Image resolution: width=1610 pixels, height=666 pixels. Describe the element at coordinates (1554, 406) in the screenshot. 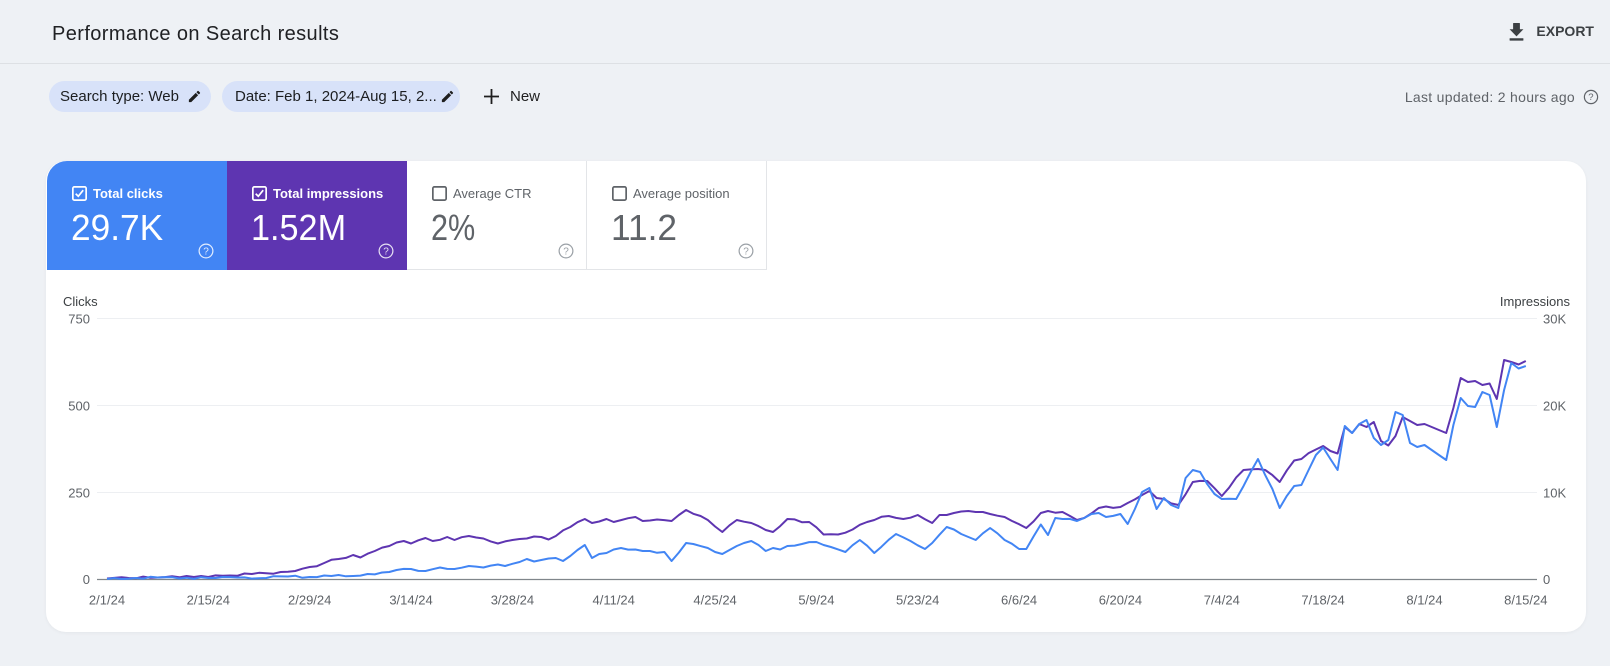

I see `svg-text: 20K` at that location.